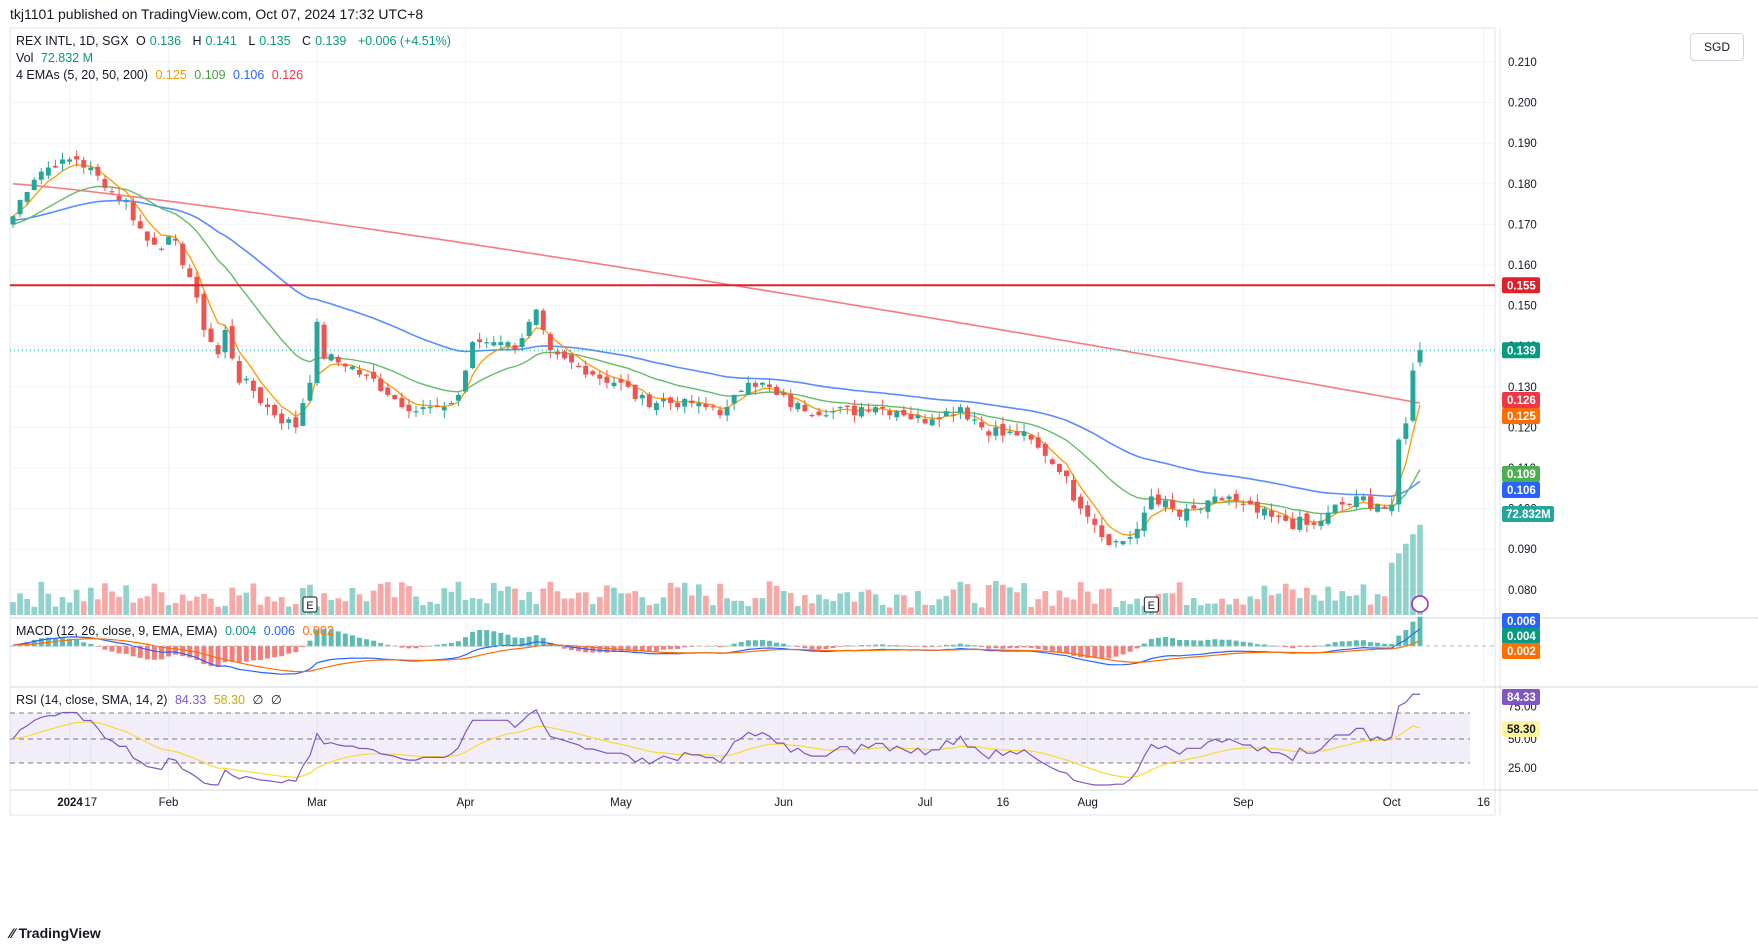 The image size is (1758, 950). Describe the element at coordinates (404, 41) in the screenshot. I see `change-value: +0.006 (+4.51%)` at that location.